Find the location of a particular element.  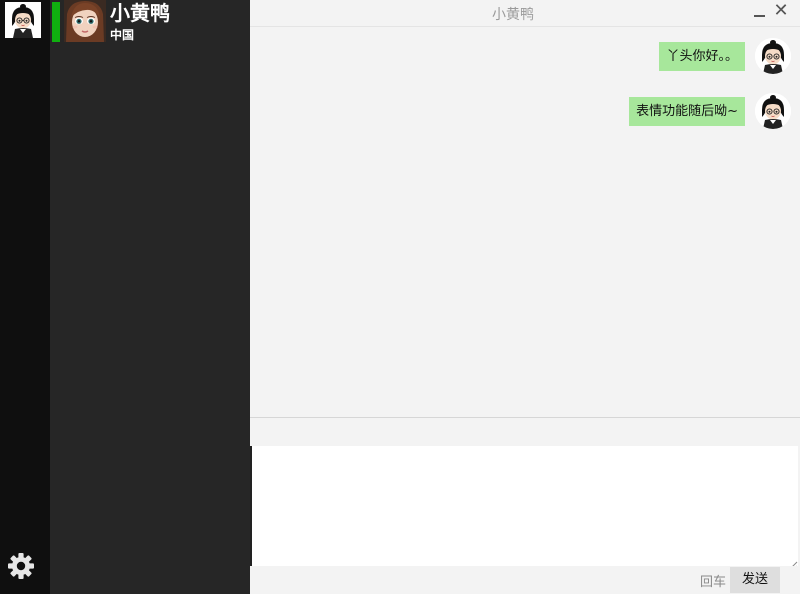

resize-grip-icon is located at coordinates (793, 562).